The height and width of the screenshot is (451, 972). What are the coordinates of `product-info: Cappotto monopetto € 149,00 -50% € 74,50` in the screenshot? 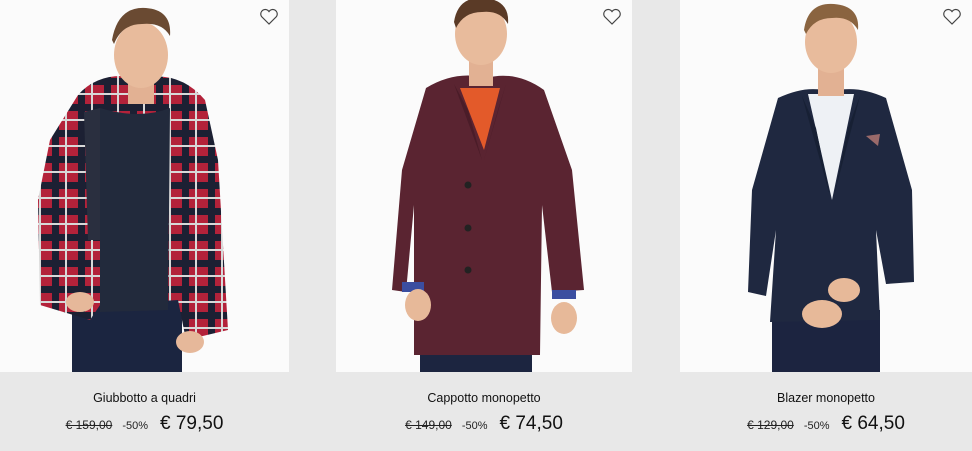 It's located at (484, 411).